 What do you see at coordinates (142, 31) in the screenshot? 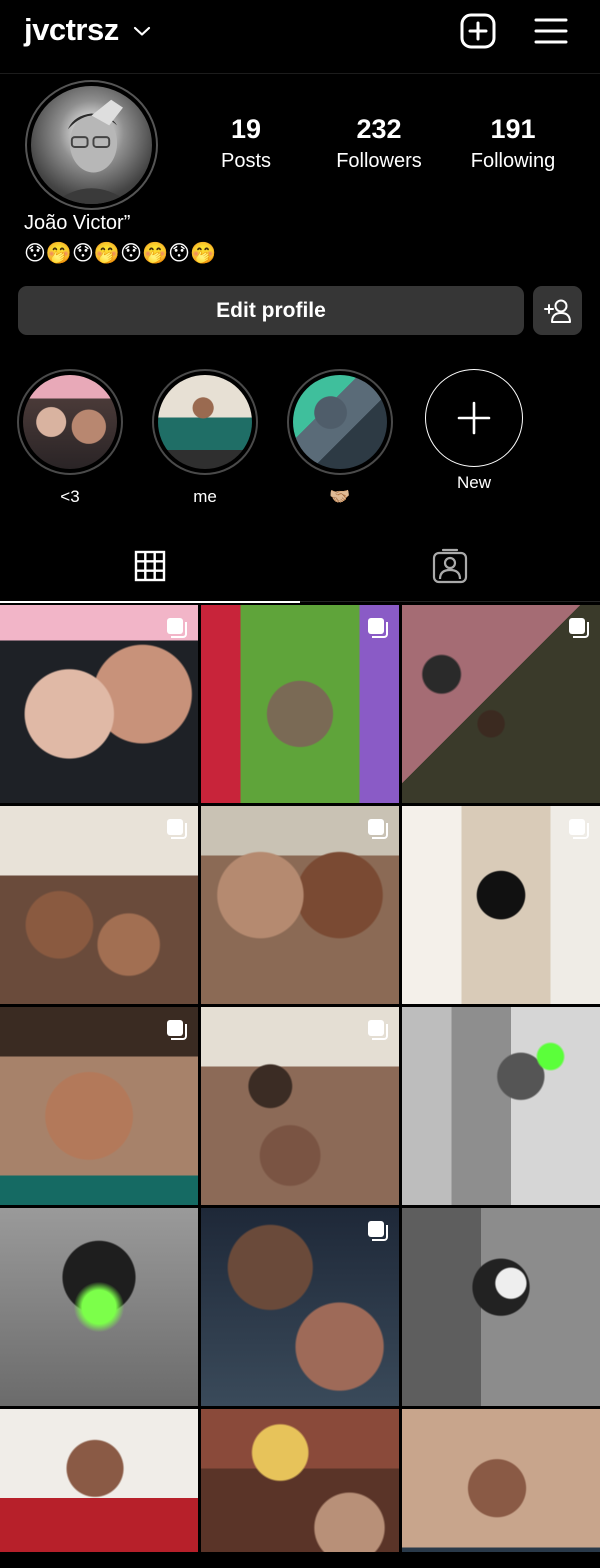
I see `chevron-down-icon` at bounding box center [142, 31].